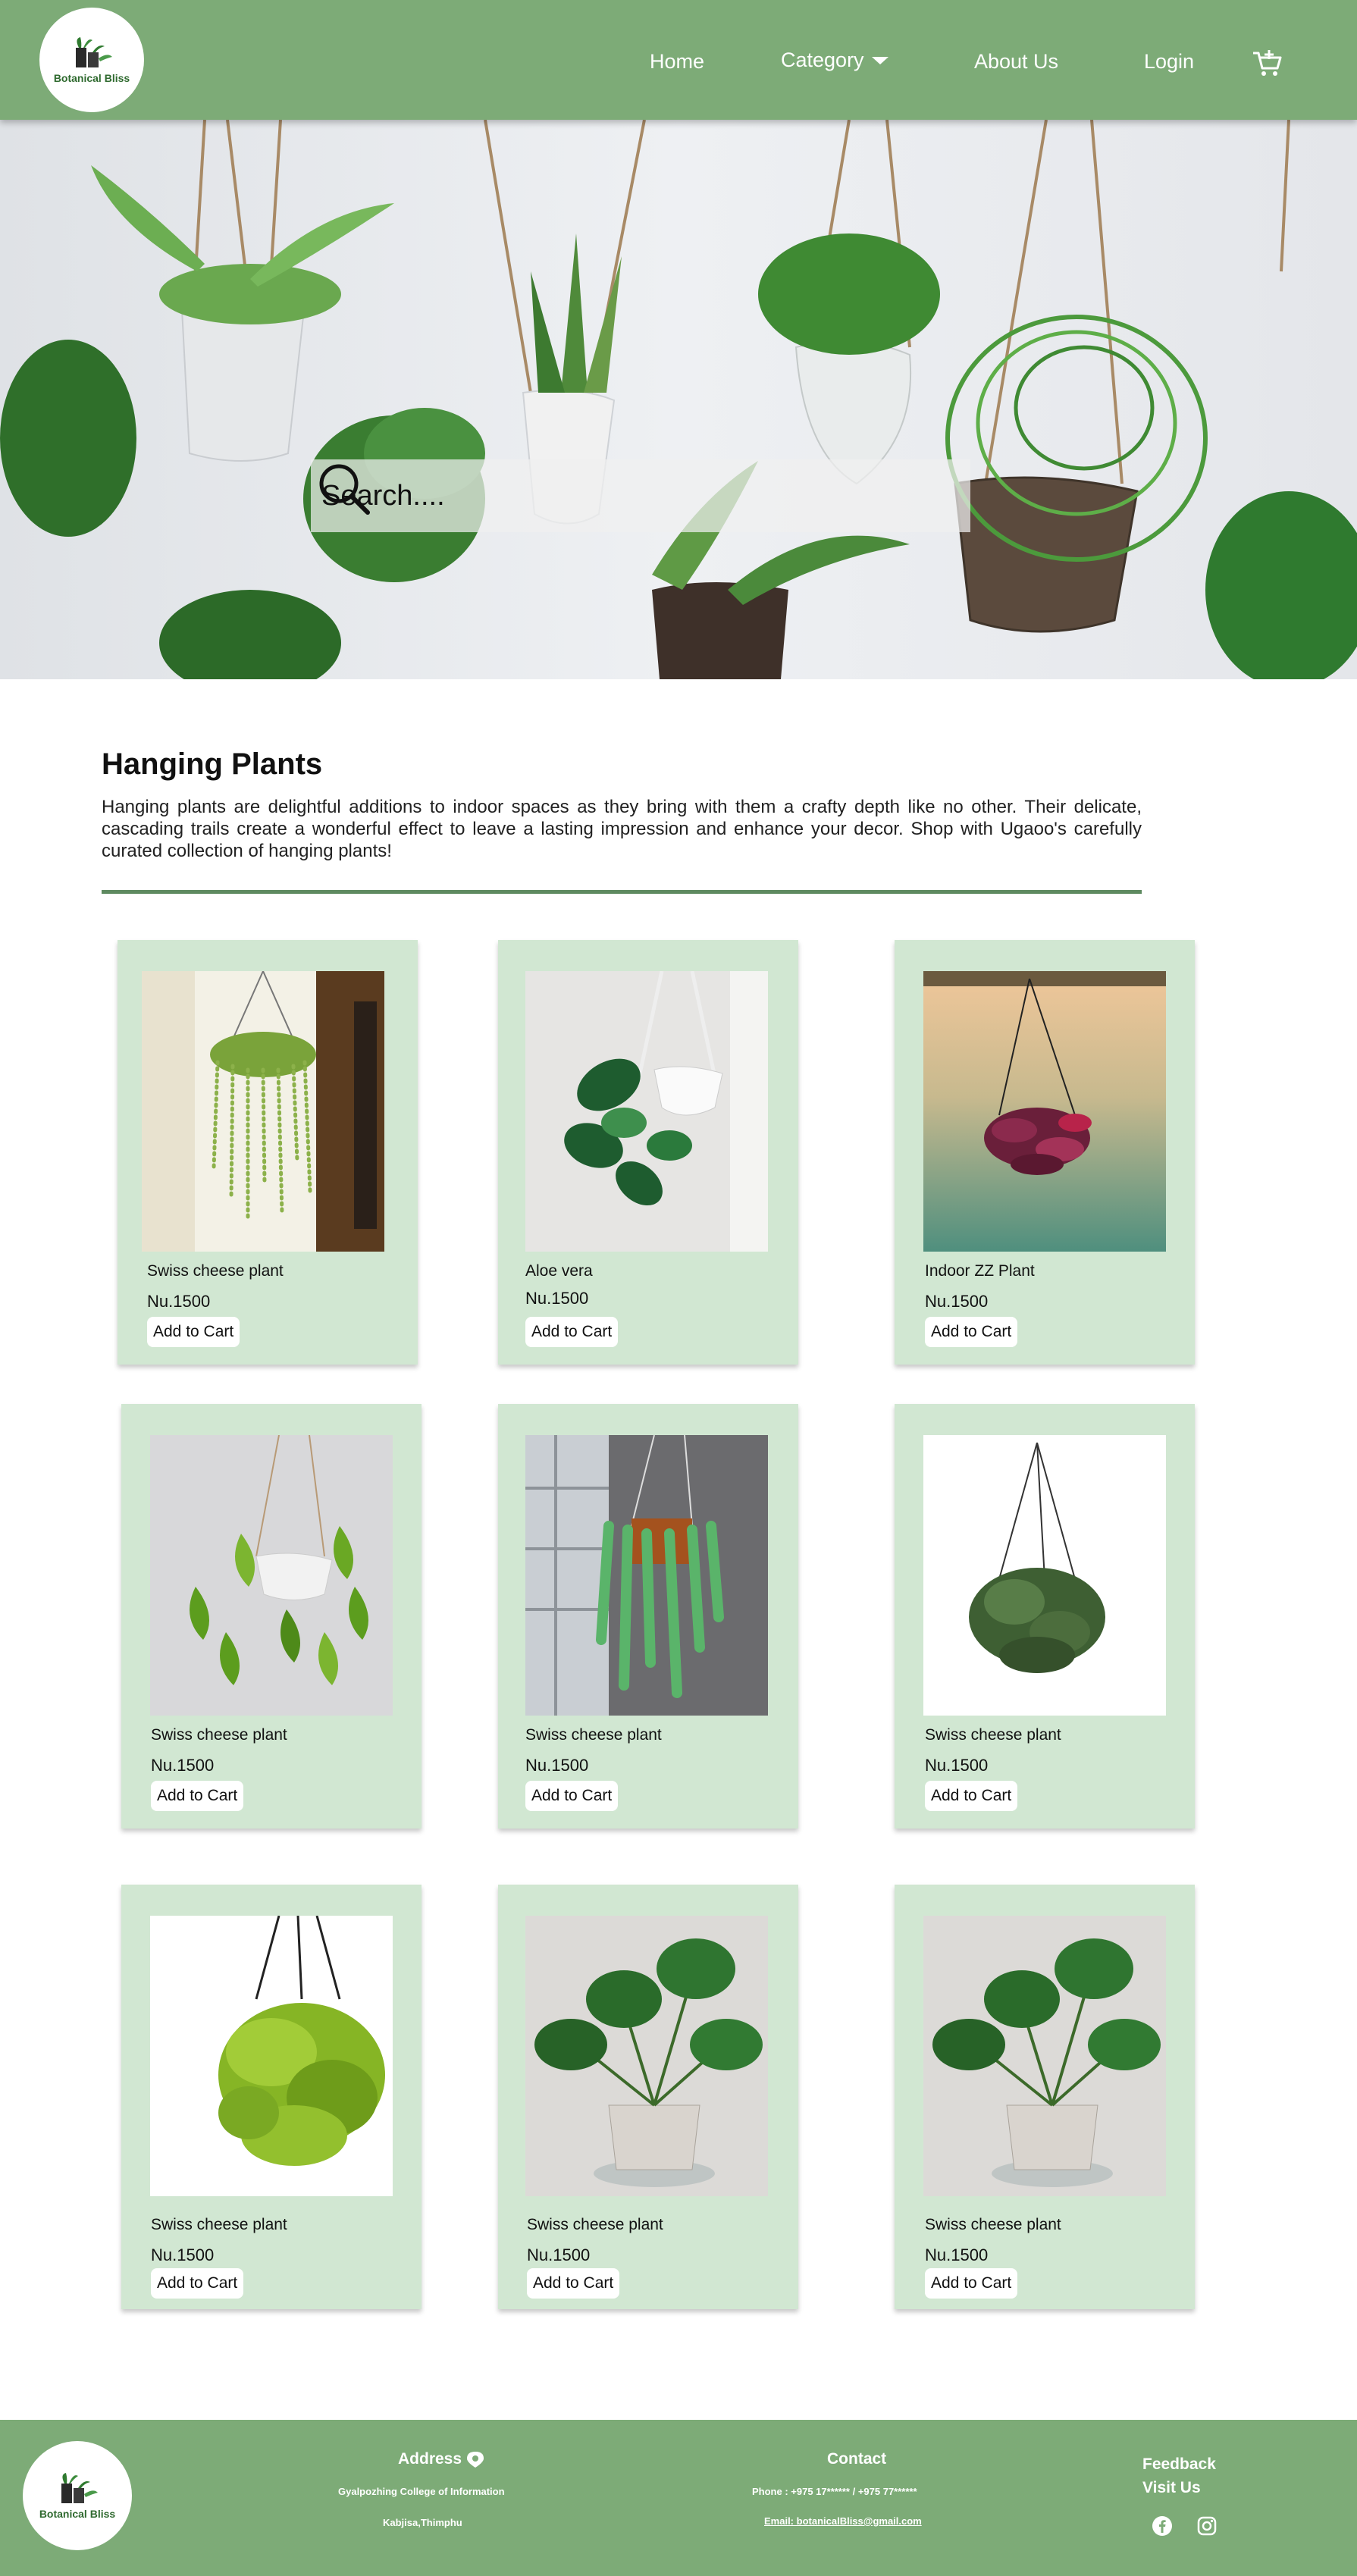 The height and width of the screenshot is (2576, 1357). Describe the element at coordinates (622, 892) in the screenshot. I see `section-divider` at that location.